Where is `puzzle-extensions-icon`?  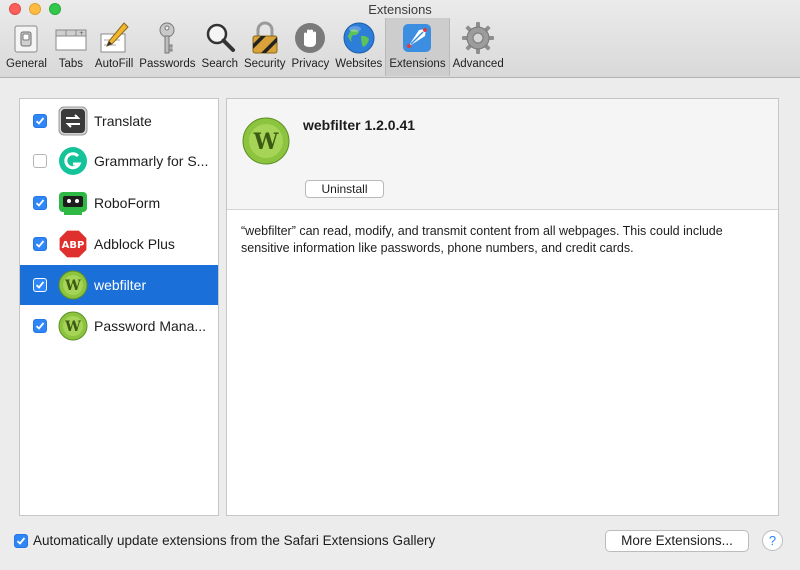 puzzle-extensions-icon is located at coordinates (417, 38).